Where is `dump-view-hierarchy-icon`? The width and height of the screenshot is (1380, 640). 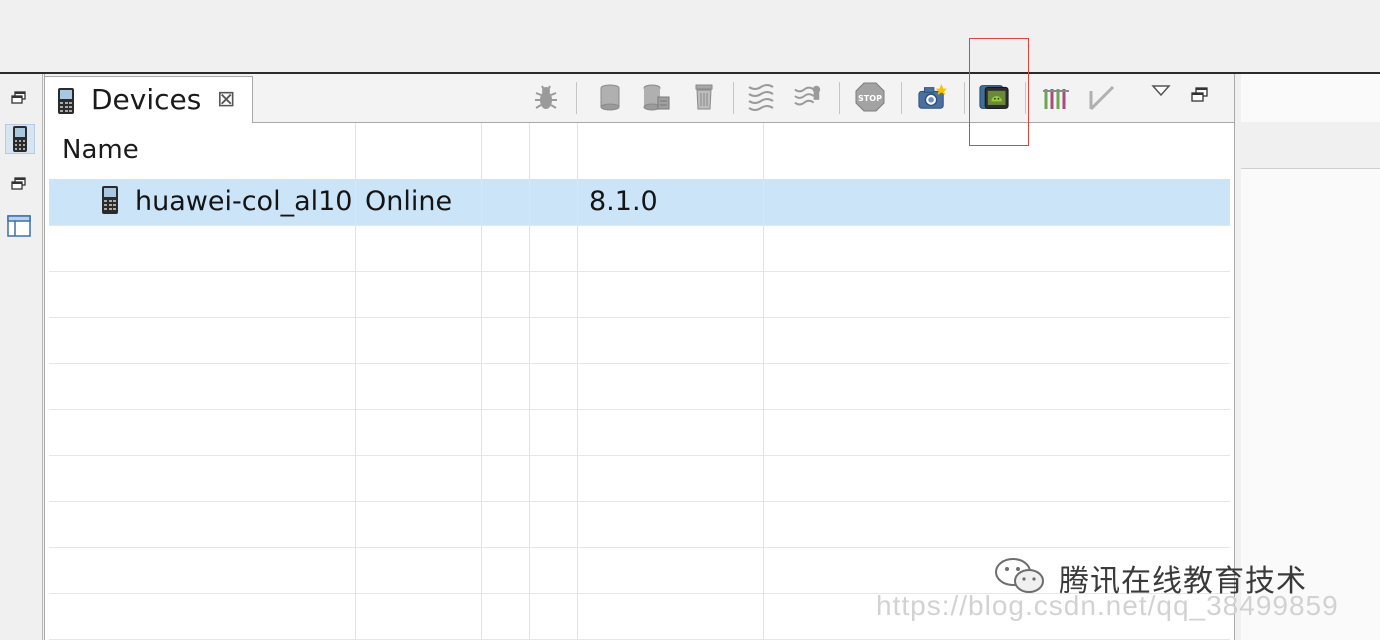
dump-view-hierarchy-icon is located at coordinates (994, 97).